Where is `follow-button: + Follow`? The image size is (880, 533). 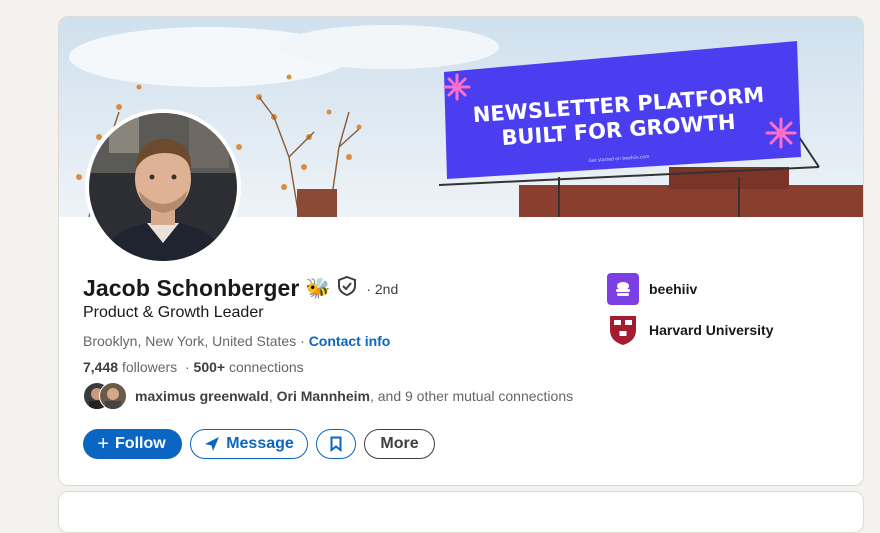 follow-button: + Follow is located at coordinates (132, 444).